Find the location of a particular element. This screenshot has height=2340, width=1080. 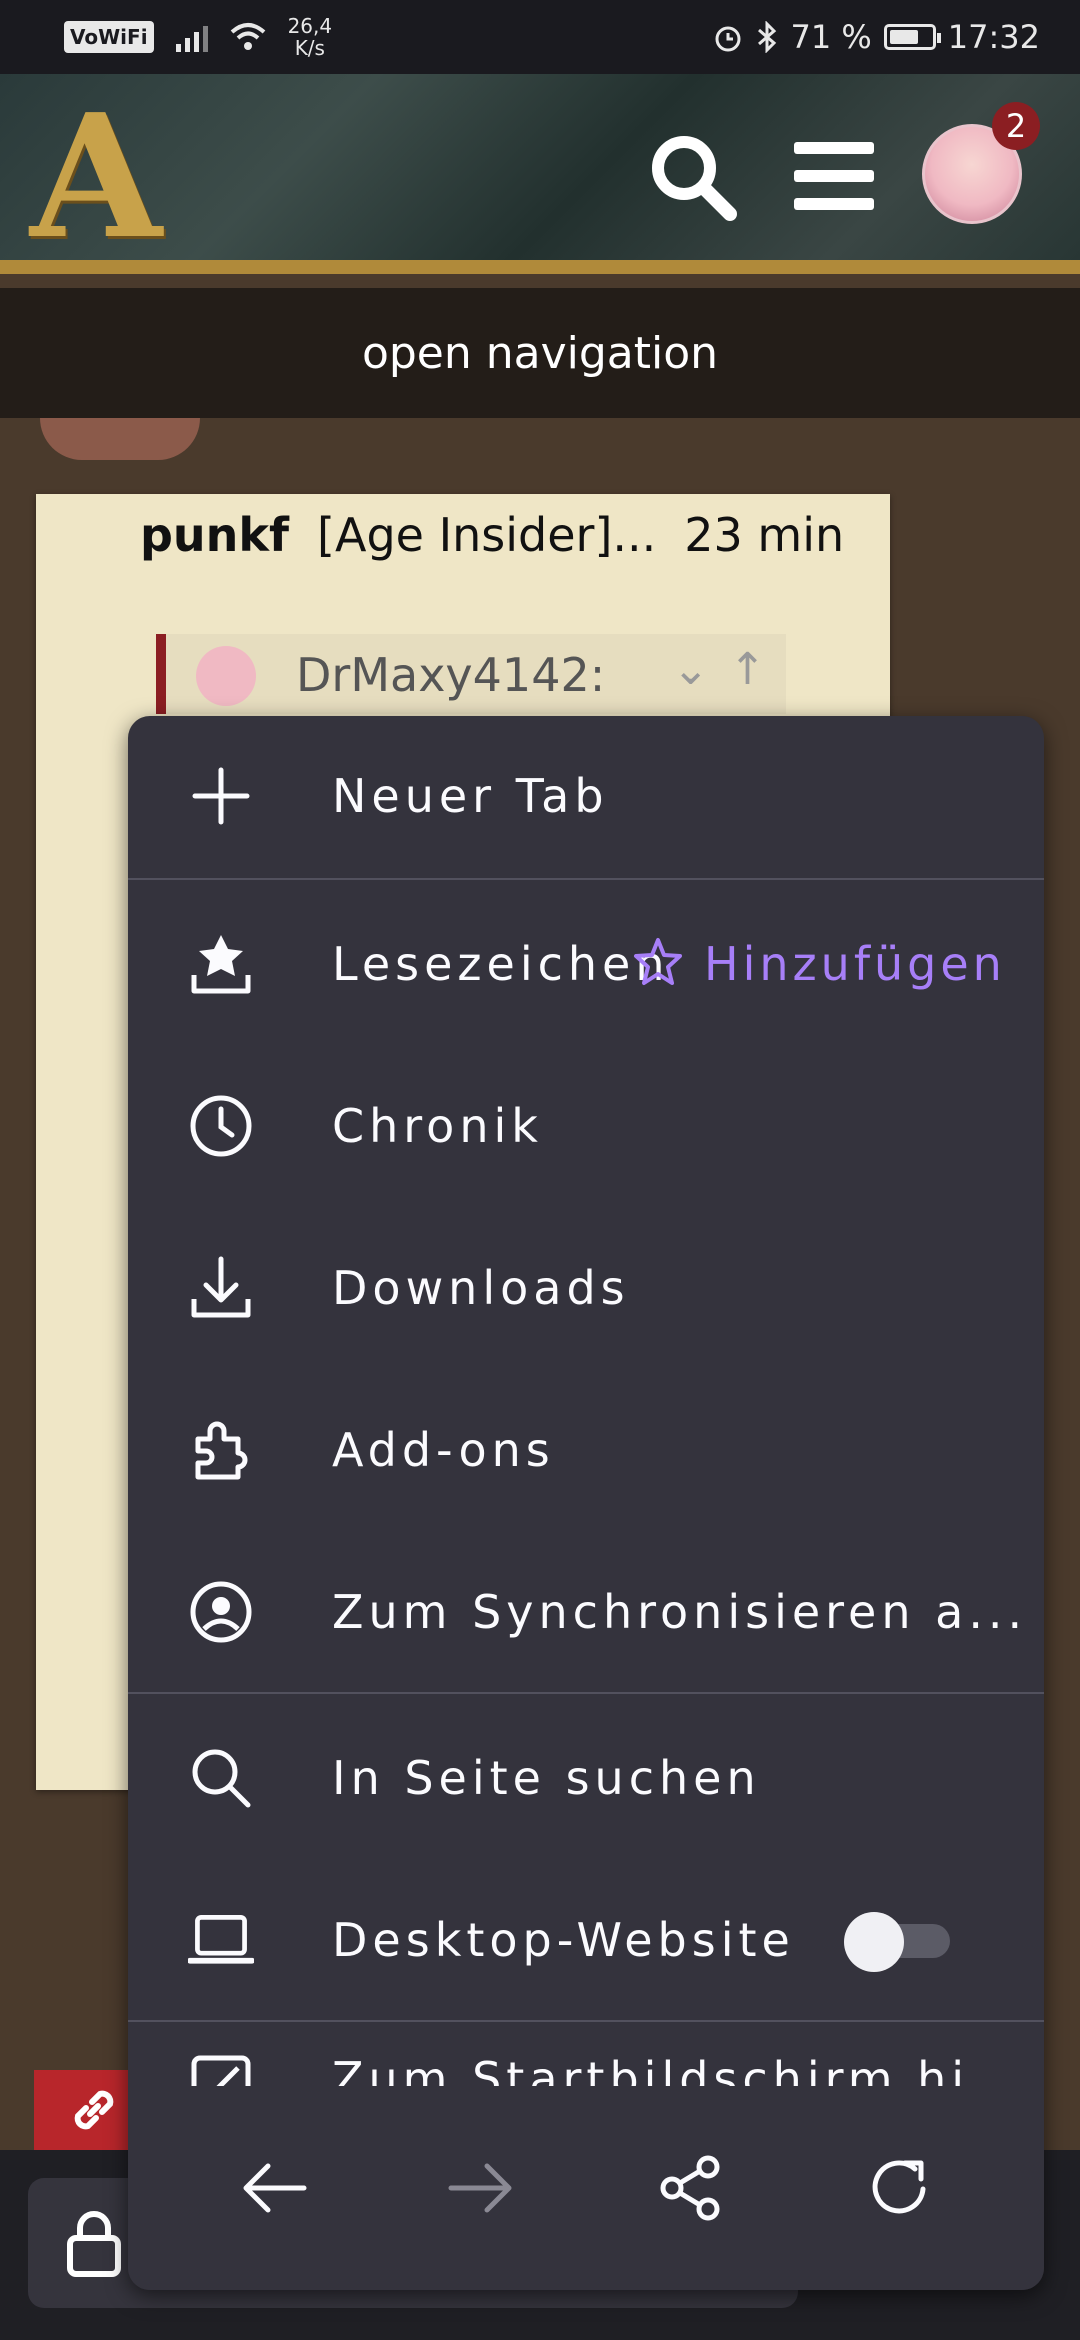

menu-item-find-in-page: In Seite suchen is located at coordinates (586, 1778).